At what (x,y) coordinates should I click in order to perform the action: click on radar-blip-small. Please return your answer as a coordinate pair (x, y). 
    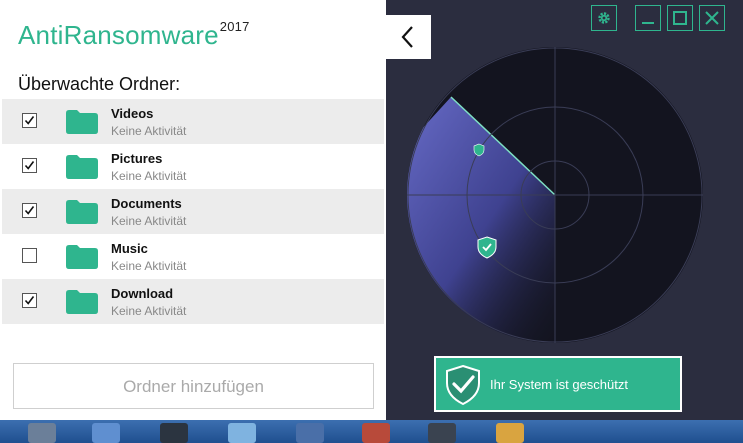
    Looking at the image, I should click on (479, 150).